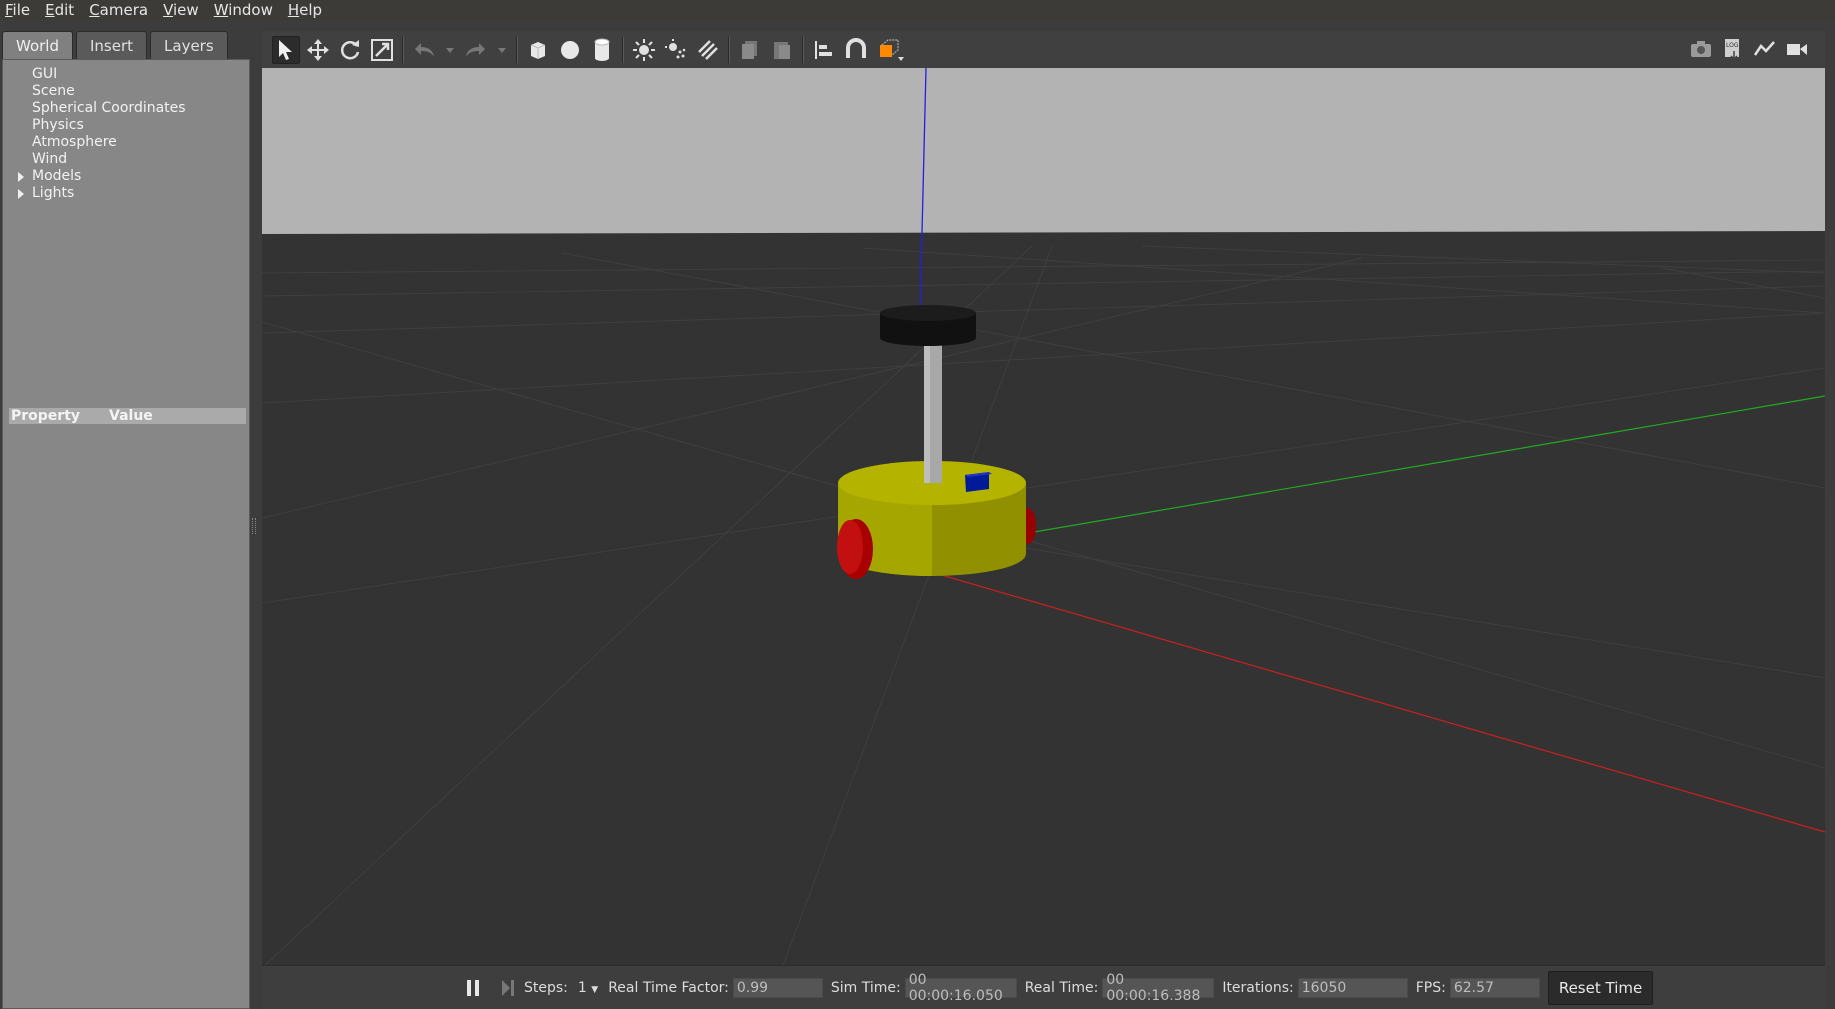 The height and width of the screenshot is (1009, 1835). I want to click on step-button, so click(508, 988).